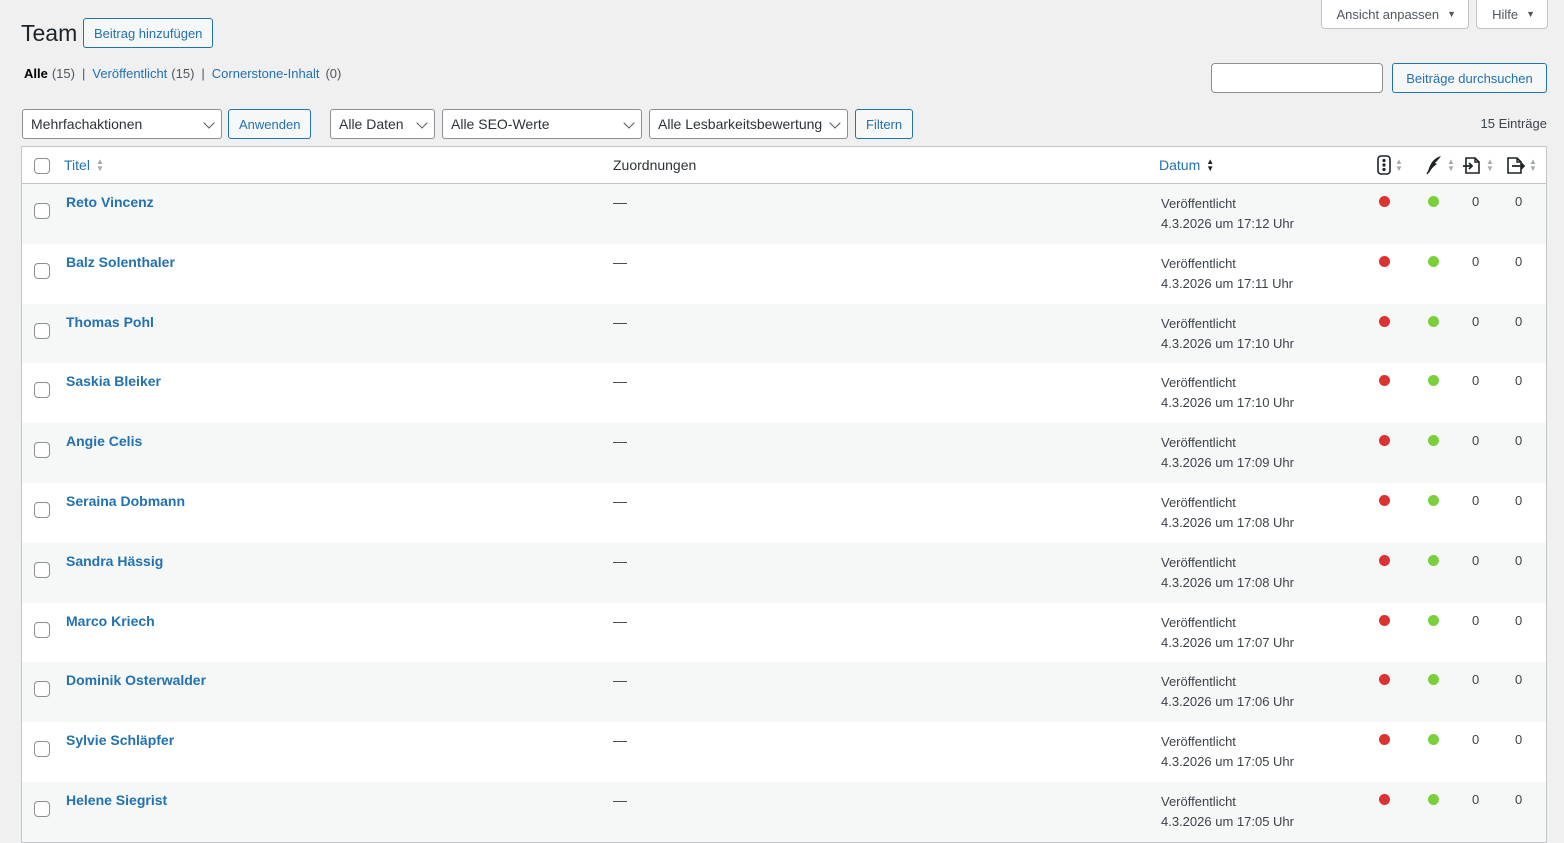  I want to click on post-date: 4.3.2026 um 17:10 Uhr, so click(1227, 403).